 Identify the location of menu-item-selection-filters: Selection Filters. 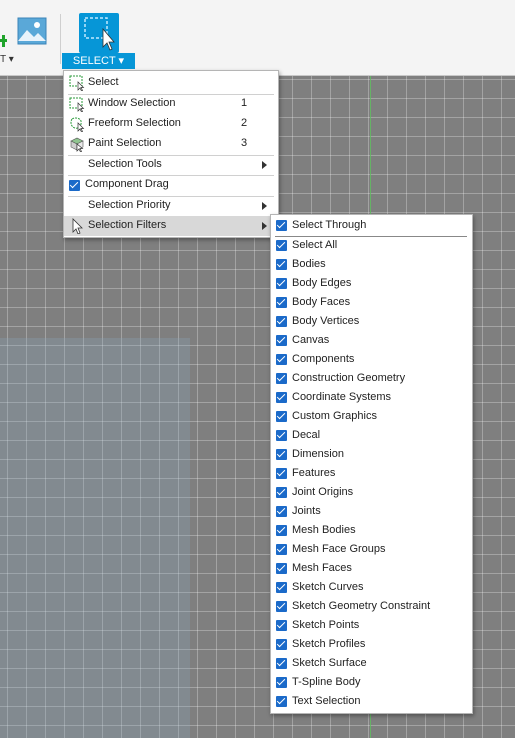
(171, 226).